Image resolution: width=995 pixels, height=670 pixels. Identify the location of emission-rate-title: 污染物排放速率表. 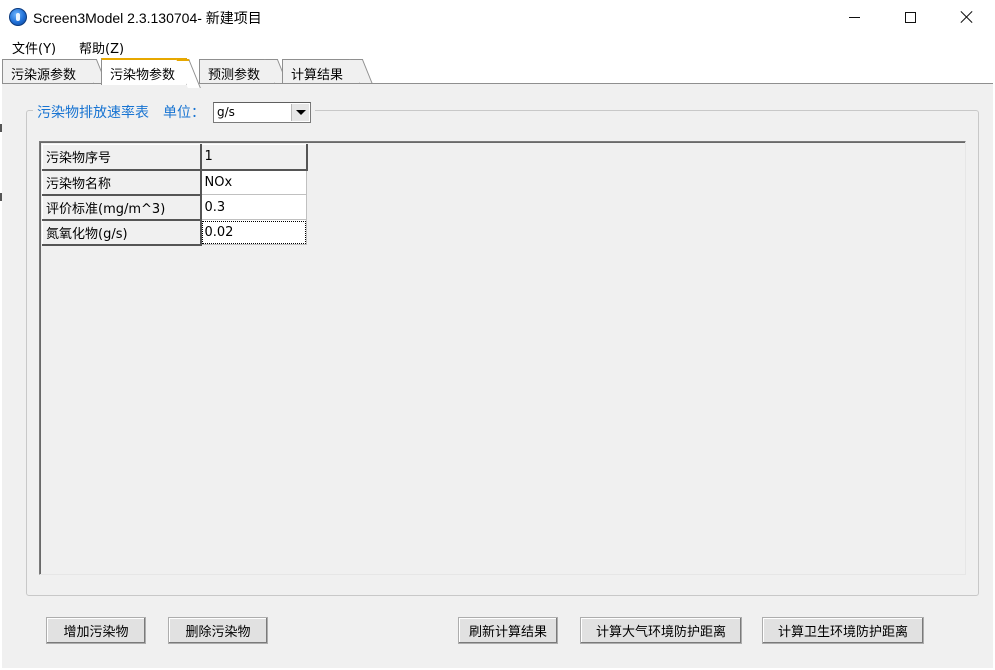
(93, 113).